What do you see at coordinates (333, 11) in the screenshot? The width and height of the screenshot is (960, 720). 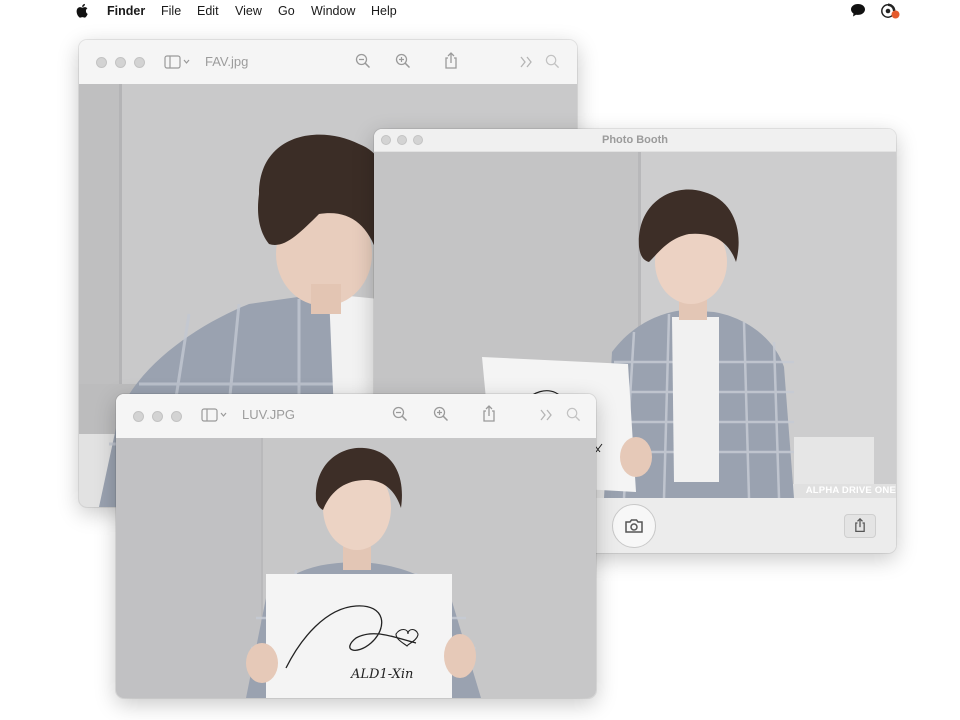 I see `menu-window: Window` at bounding box center [333, 11].